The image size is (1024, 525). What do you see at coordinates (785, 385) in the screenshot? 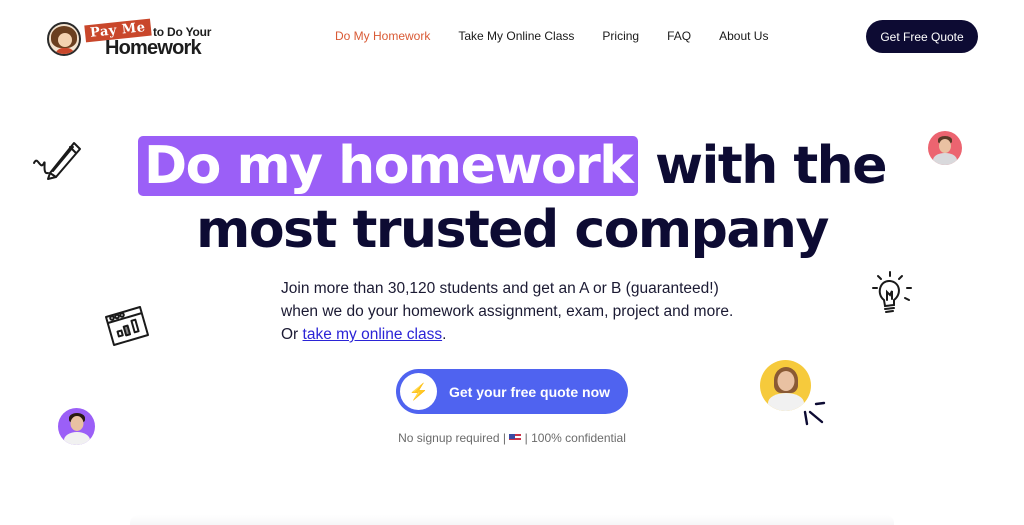
I see `avatar-yellow` at bounding box center [785, 385].